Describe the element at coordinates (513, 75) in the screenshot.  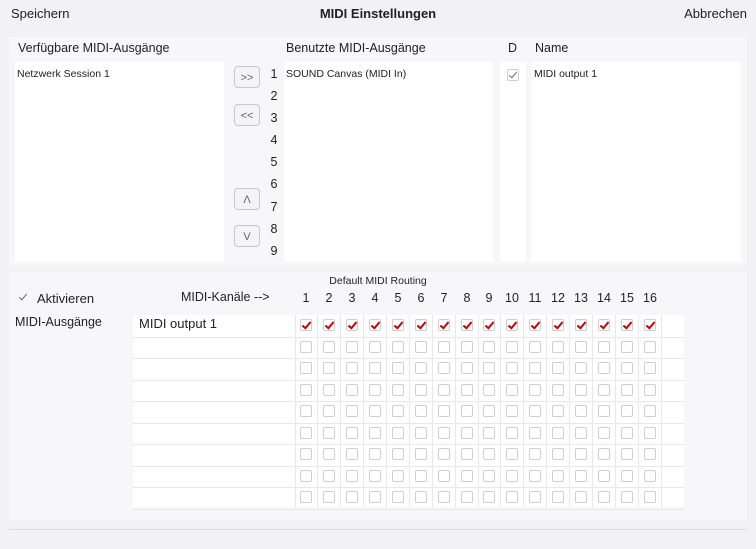
I see `d-checkbox` at that location.